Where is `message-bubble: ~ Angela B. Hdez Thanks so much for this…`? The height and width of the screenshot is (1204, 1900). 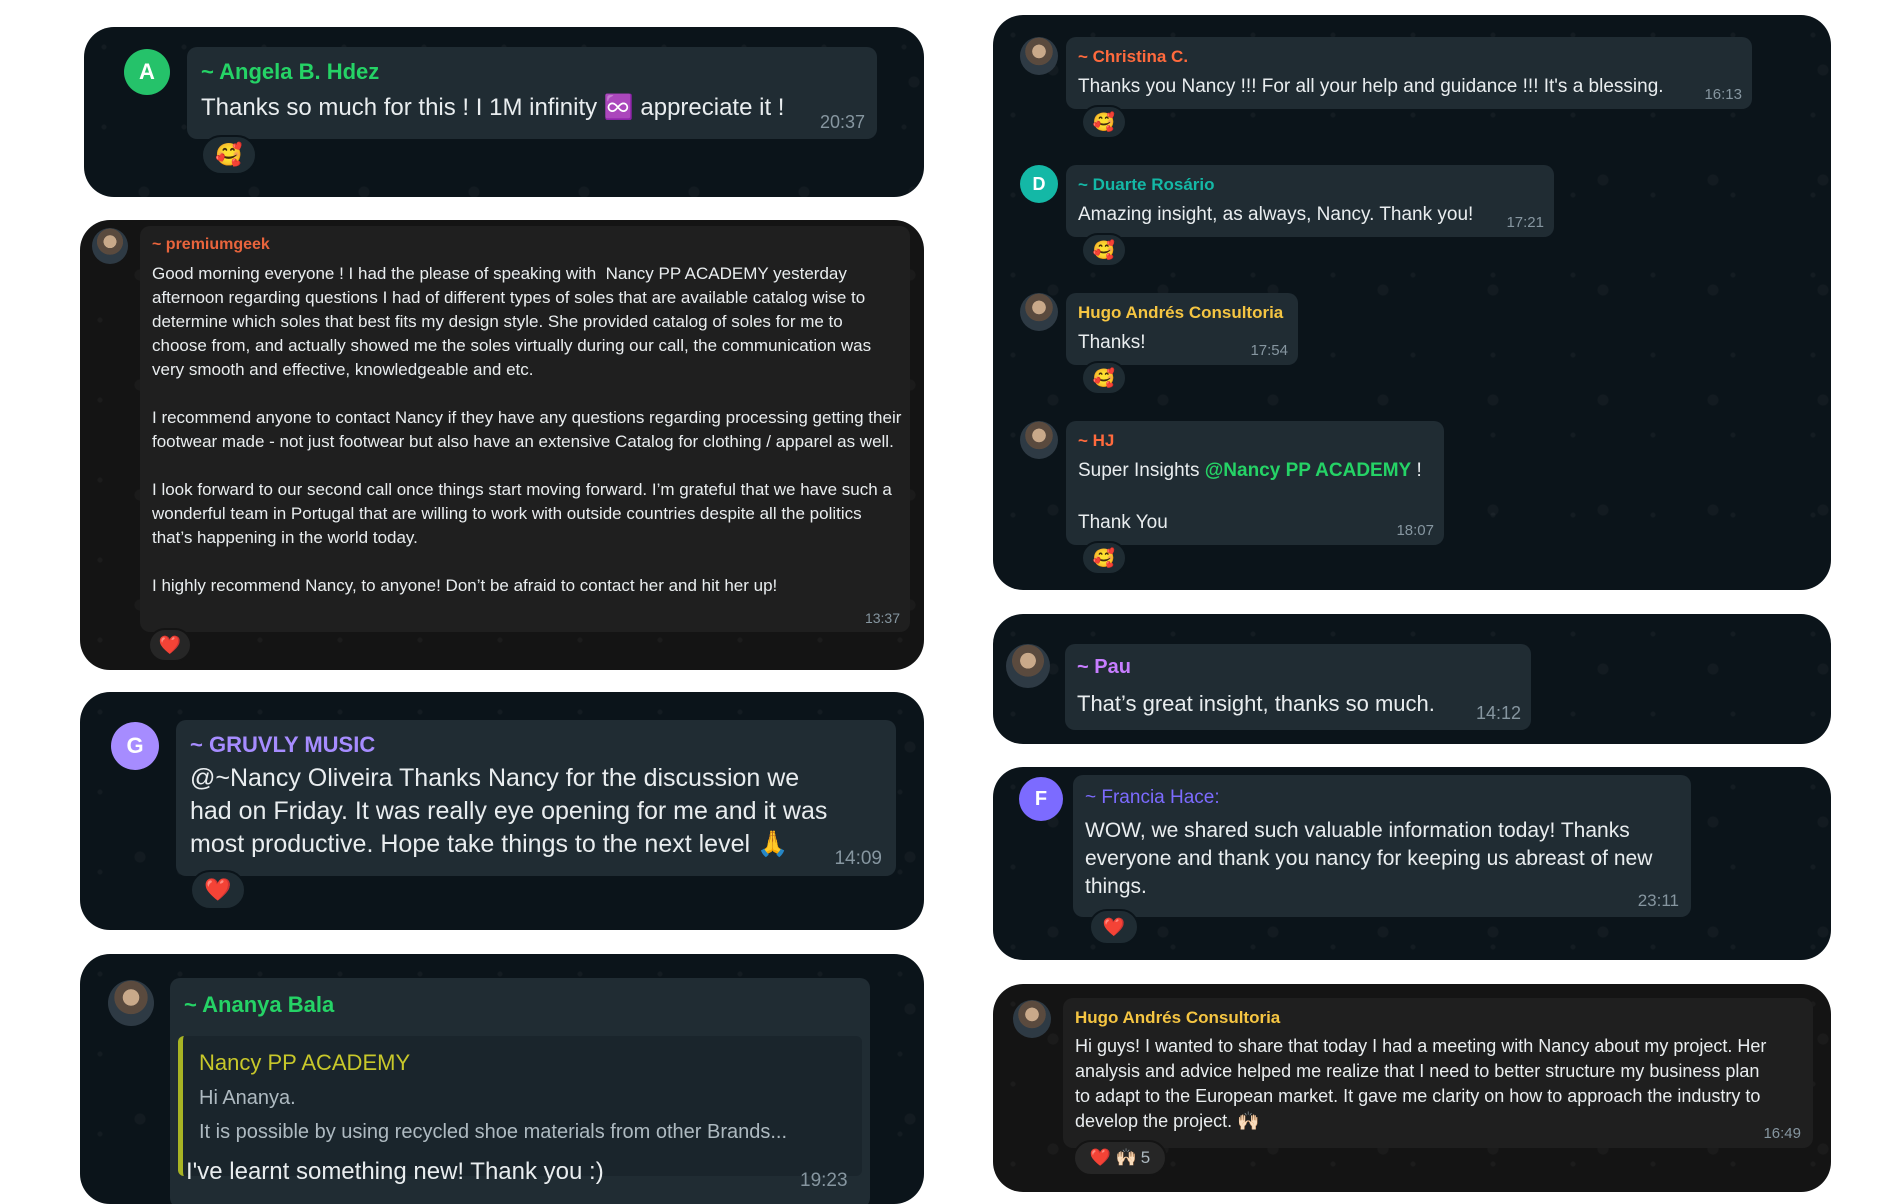 message-bubble: ~ Angela B. Hdez Thanks so much for this… is located at coordinates (532, 93).